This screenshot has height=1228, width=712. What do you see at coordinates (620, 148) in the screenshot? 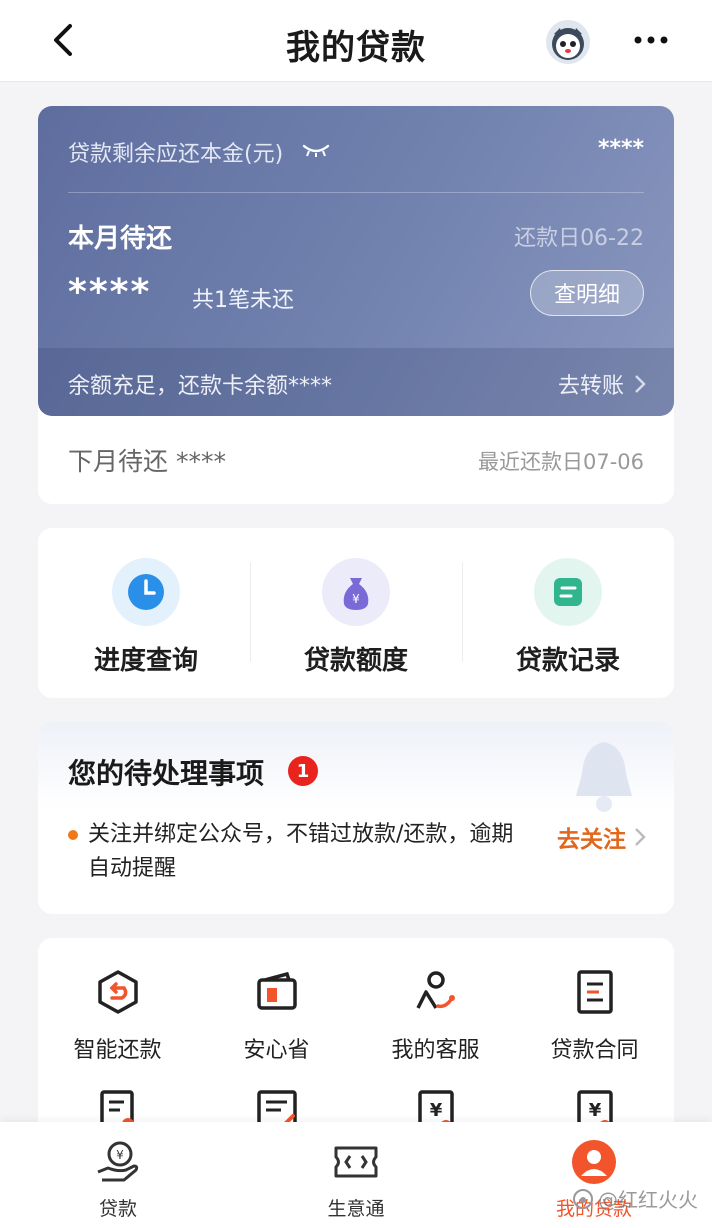
I see `remaining-principal-value: ****` at bounding box center [620, 148].